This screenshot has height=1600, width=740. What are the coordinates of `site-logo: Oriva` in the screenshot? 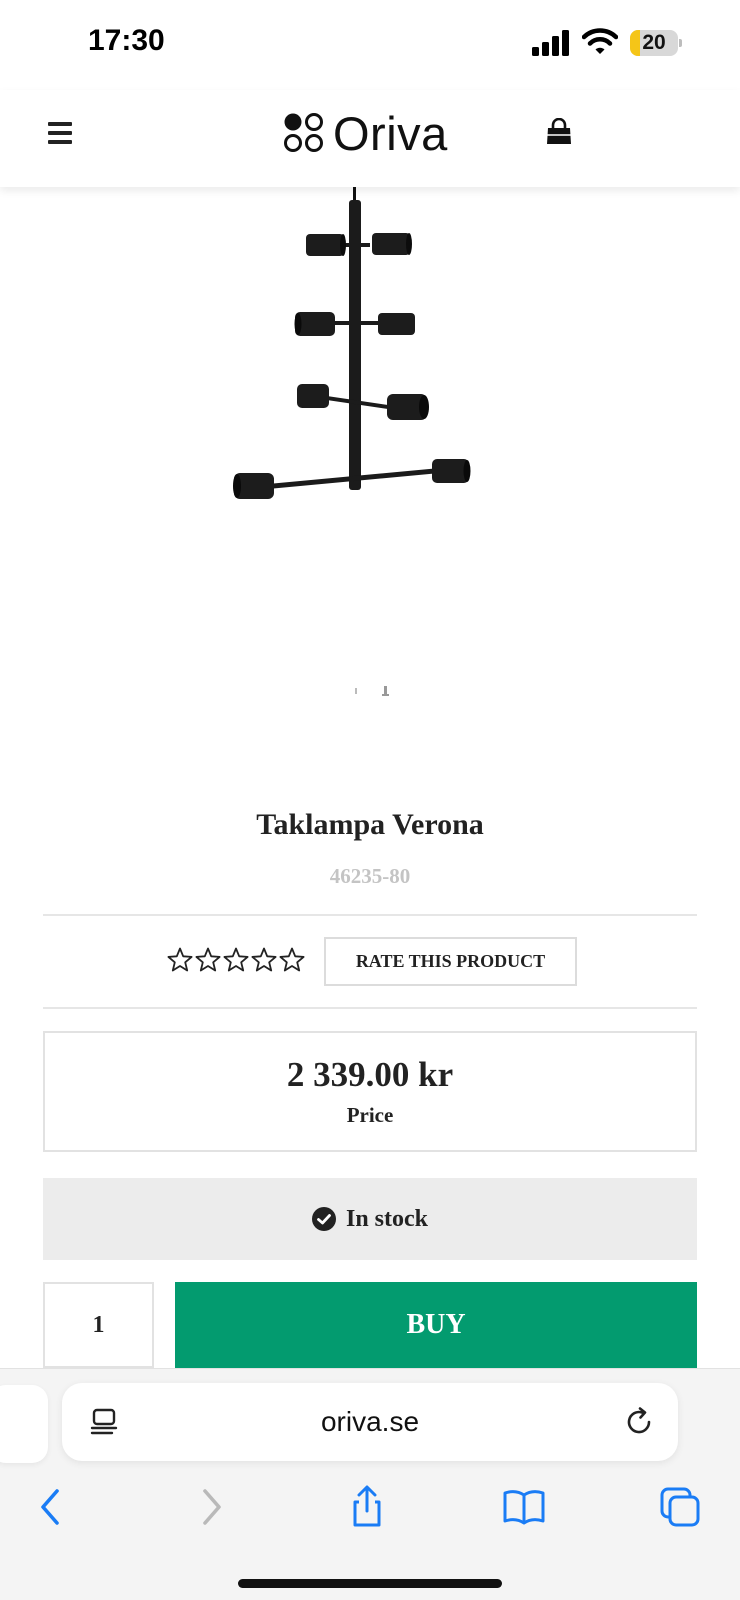 It's located at (365, 133).